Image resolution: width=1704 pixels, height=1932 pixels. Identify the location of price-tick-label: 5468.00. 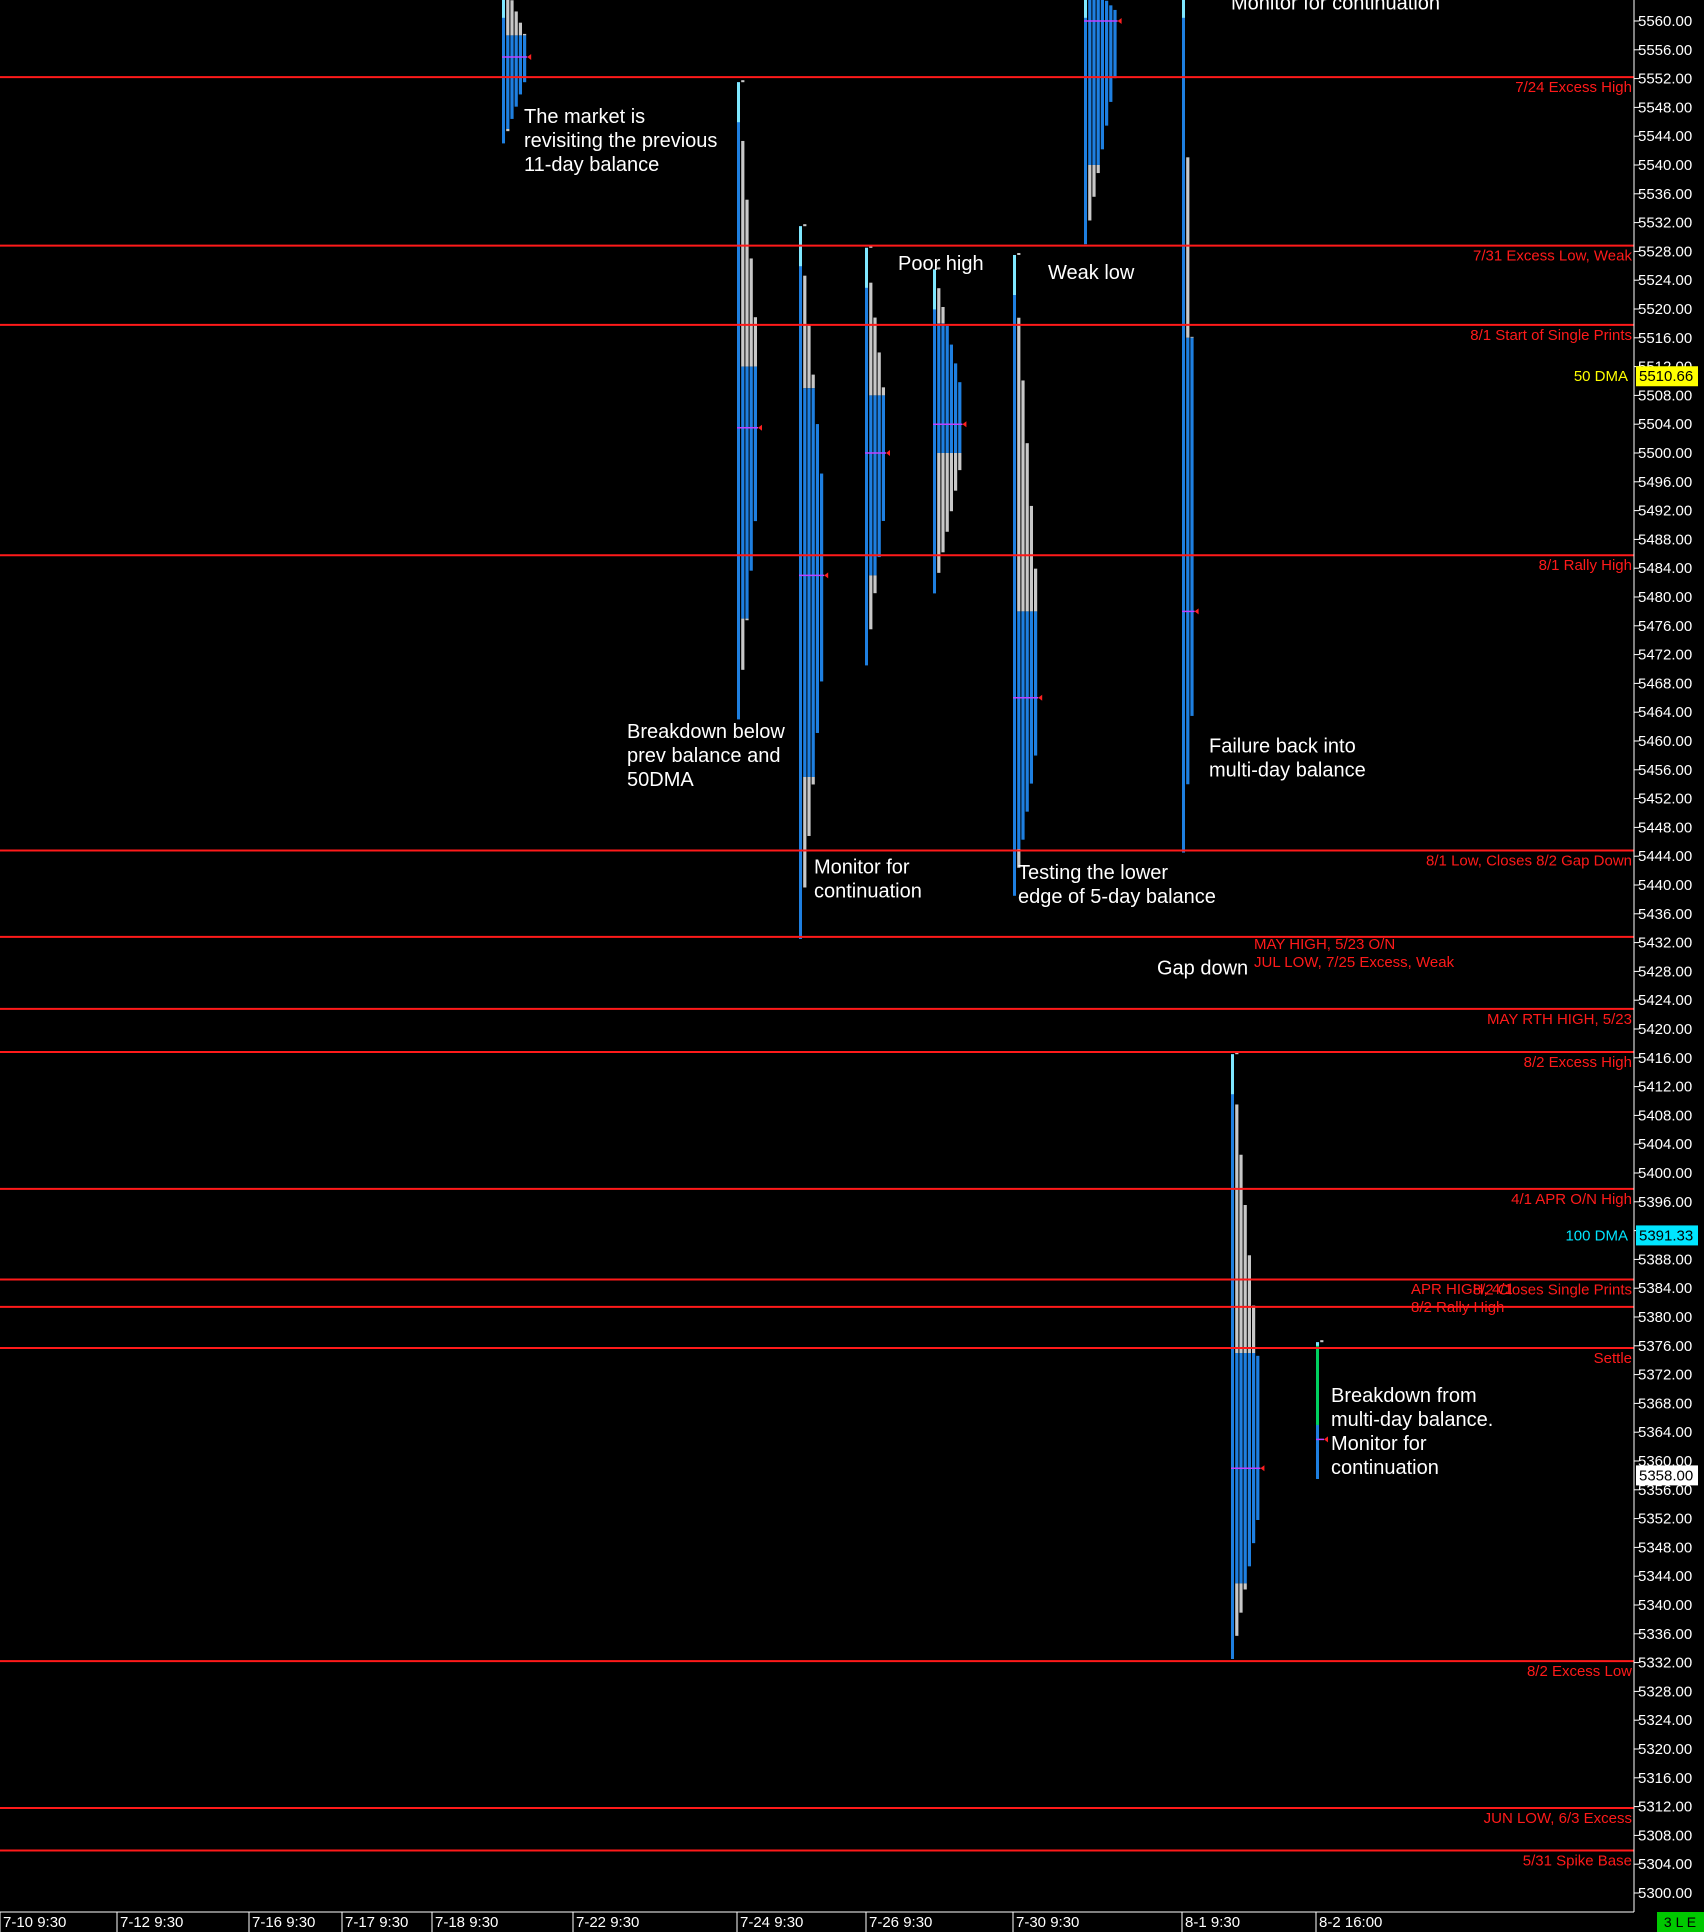
(1665, 683).